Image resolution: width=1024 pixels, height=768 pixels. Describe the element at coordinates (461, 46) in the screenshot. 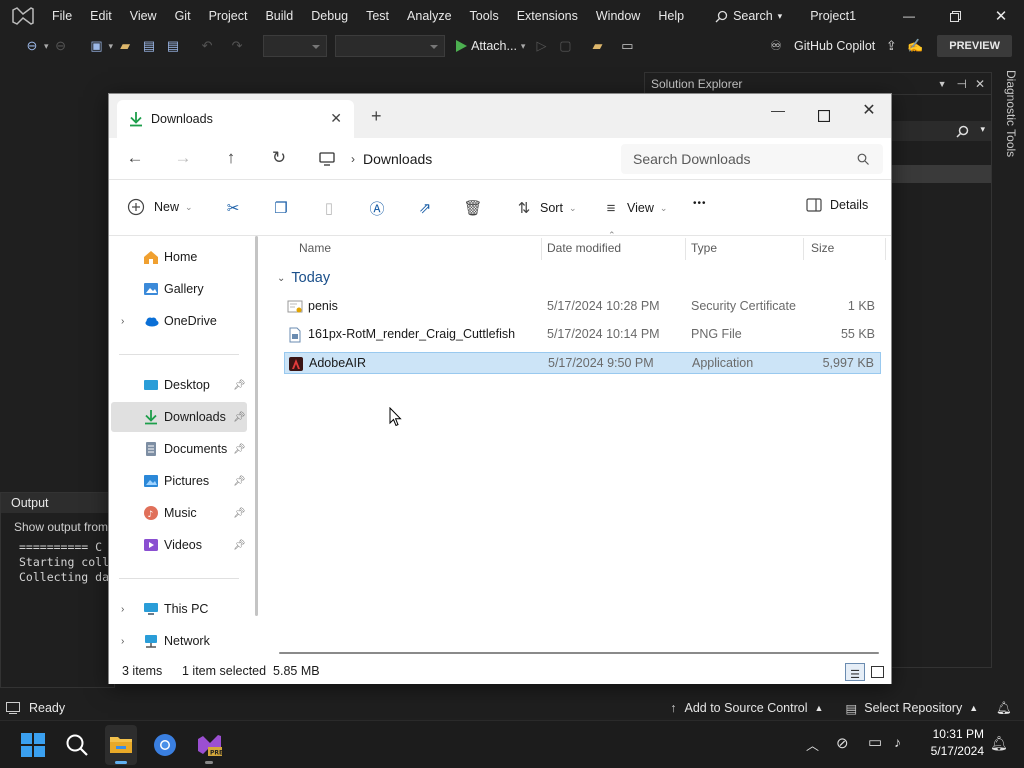

I see `play-icon` at that location.